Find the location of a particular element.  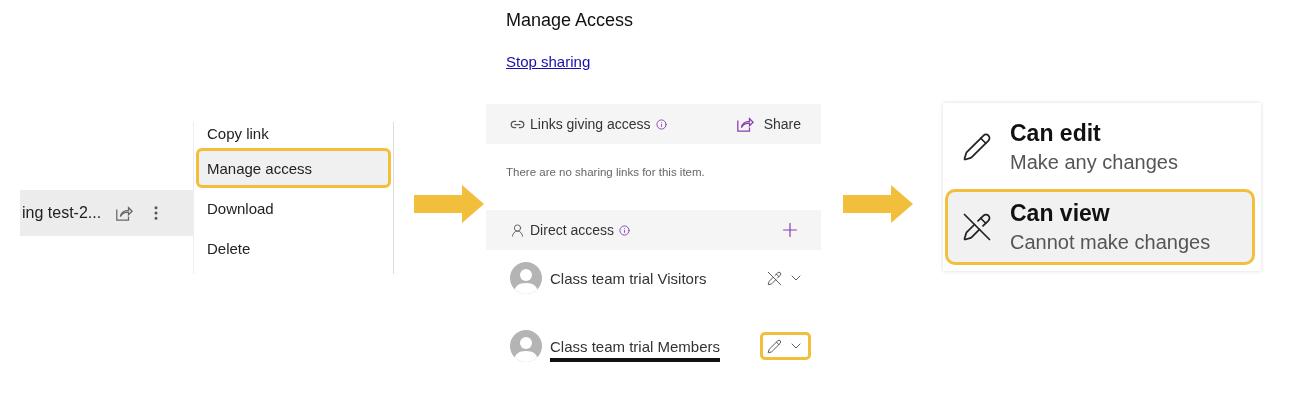

option-description: Make any changes is located at coordinates (1094, 162).